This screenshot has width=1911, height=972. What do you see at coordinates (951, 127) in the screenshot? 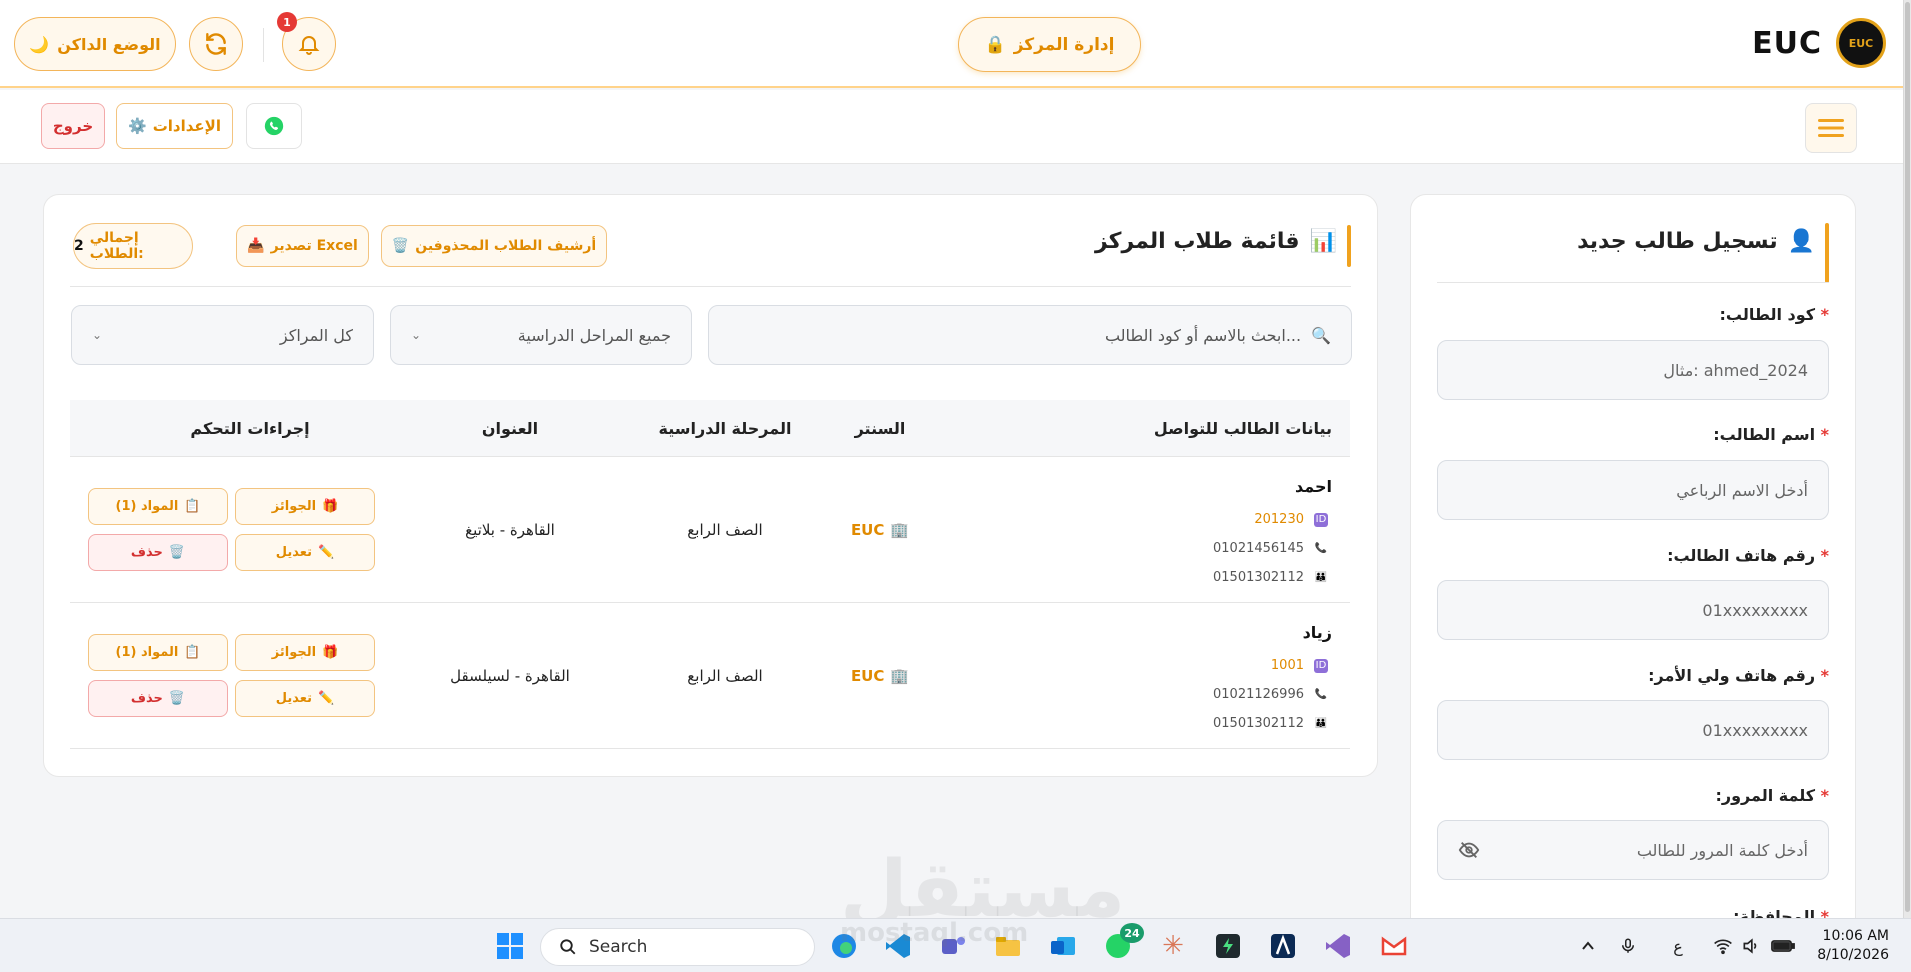
I see `sub-toolbar: خروج ⚙️ الإعدادات` at bounding box center [951, 127].